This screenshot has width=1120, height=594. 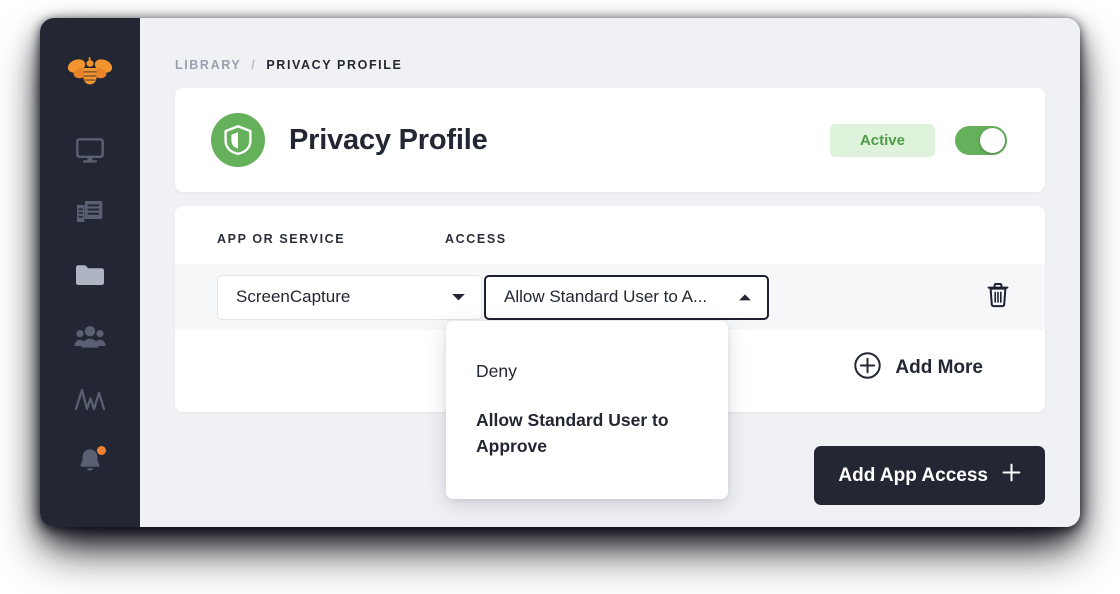 I want to click on table-header-row: APP OR SERVICE ACCESS, so click(x=610, y=248).